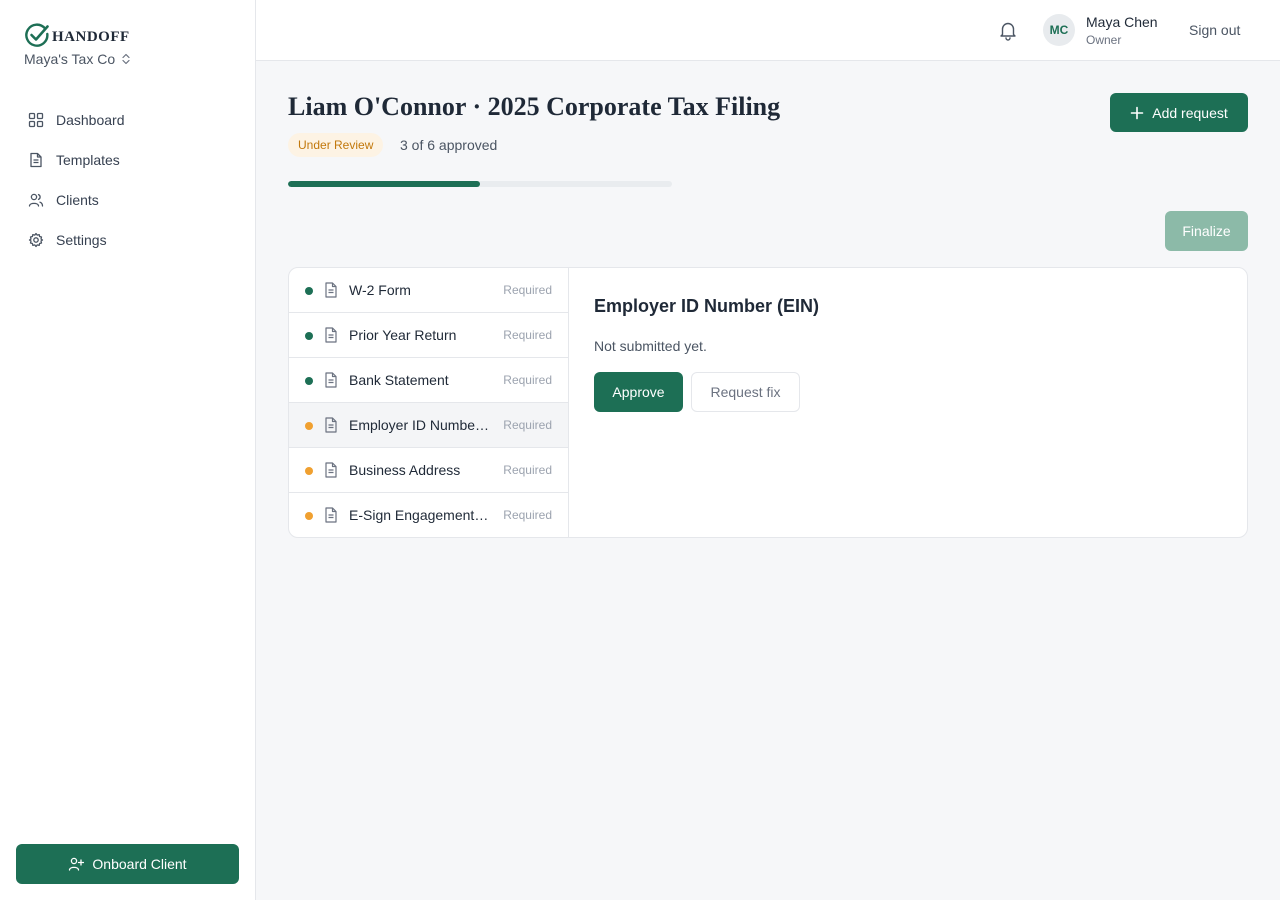 The image size is (1280, 900). I want to click on list-item: Business Address Required, so click(428, 470).